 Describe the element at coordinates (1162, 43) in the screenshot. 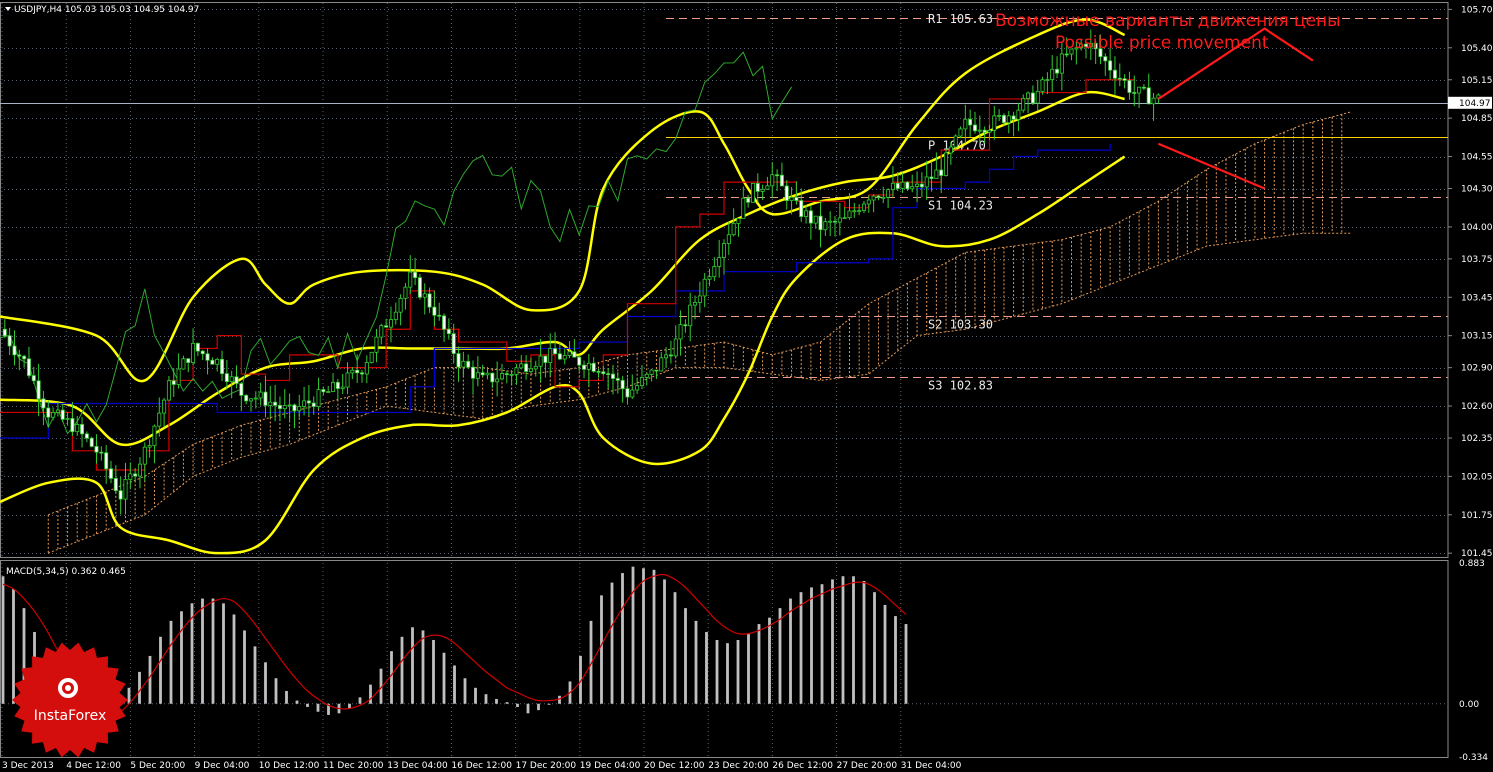

I see `annotation-line2: Possible price movement` at that location.